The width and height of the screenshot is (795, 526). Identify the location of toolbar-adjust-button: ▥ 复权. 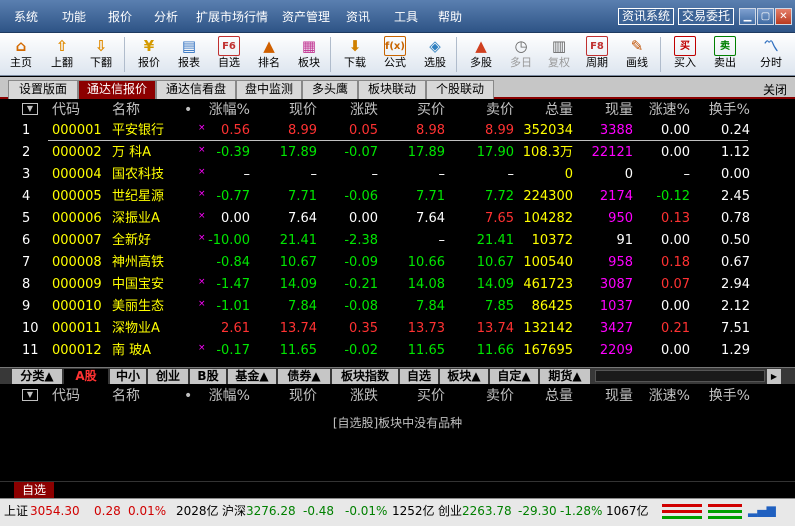
(559, 54).